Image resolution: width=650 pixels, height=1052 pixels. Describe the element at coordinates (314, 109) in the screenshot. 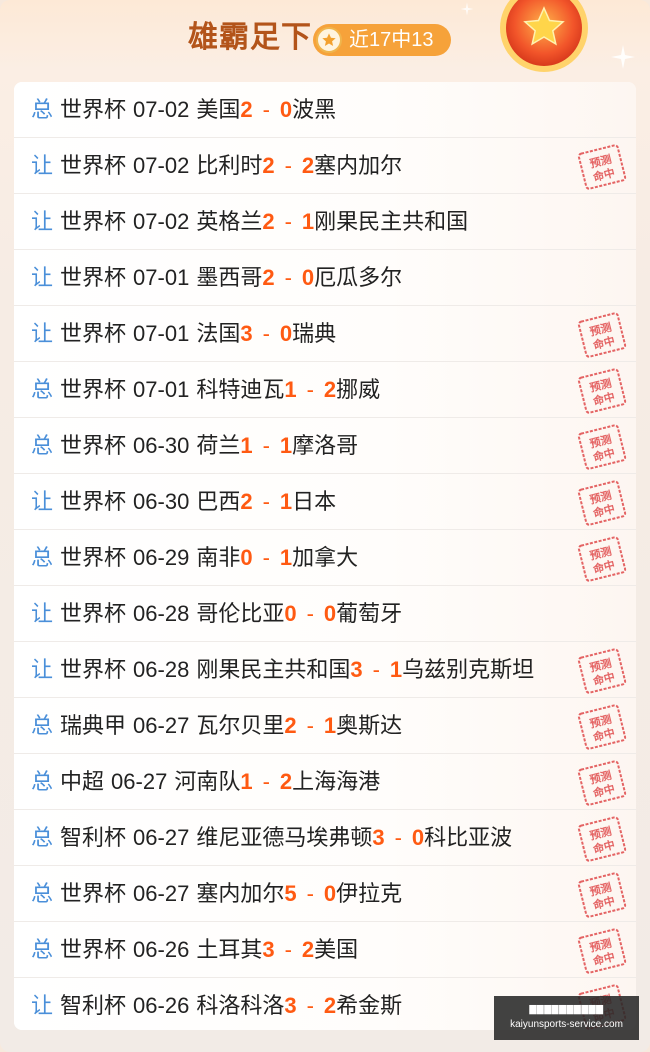

I see `away-team: 波黑` at that location.